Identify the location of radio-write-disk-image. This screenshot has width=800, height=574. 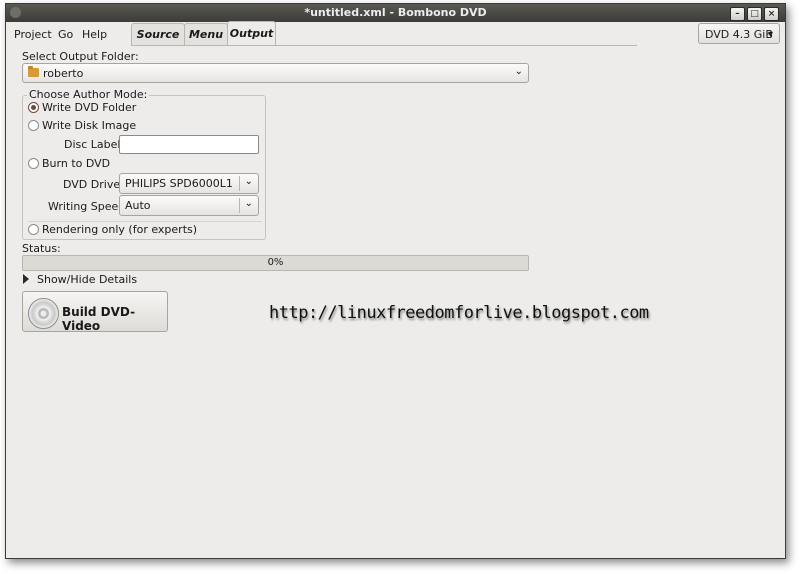
(33, 125).